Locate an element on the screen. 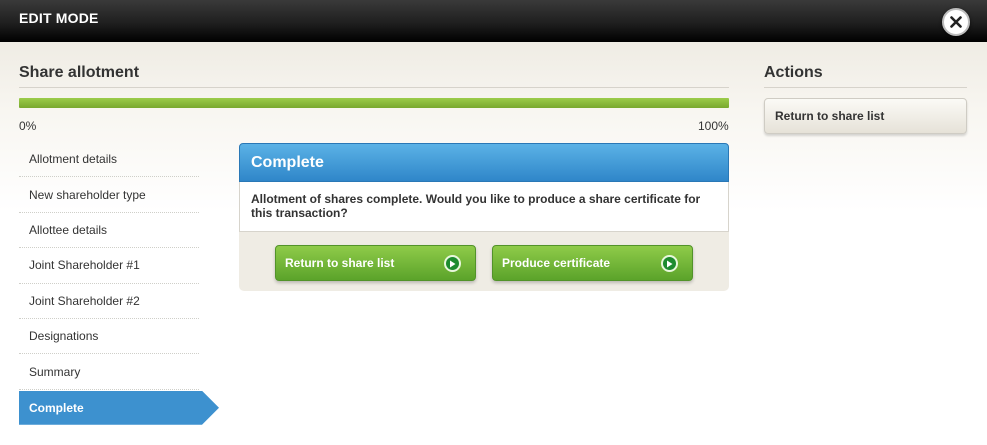 This screenshot has width=987, height=445. step-label: Allottee details is located at coordinates (68, 229).